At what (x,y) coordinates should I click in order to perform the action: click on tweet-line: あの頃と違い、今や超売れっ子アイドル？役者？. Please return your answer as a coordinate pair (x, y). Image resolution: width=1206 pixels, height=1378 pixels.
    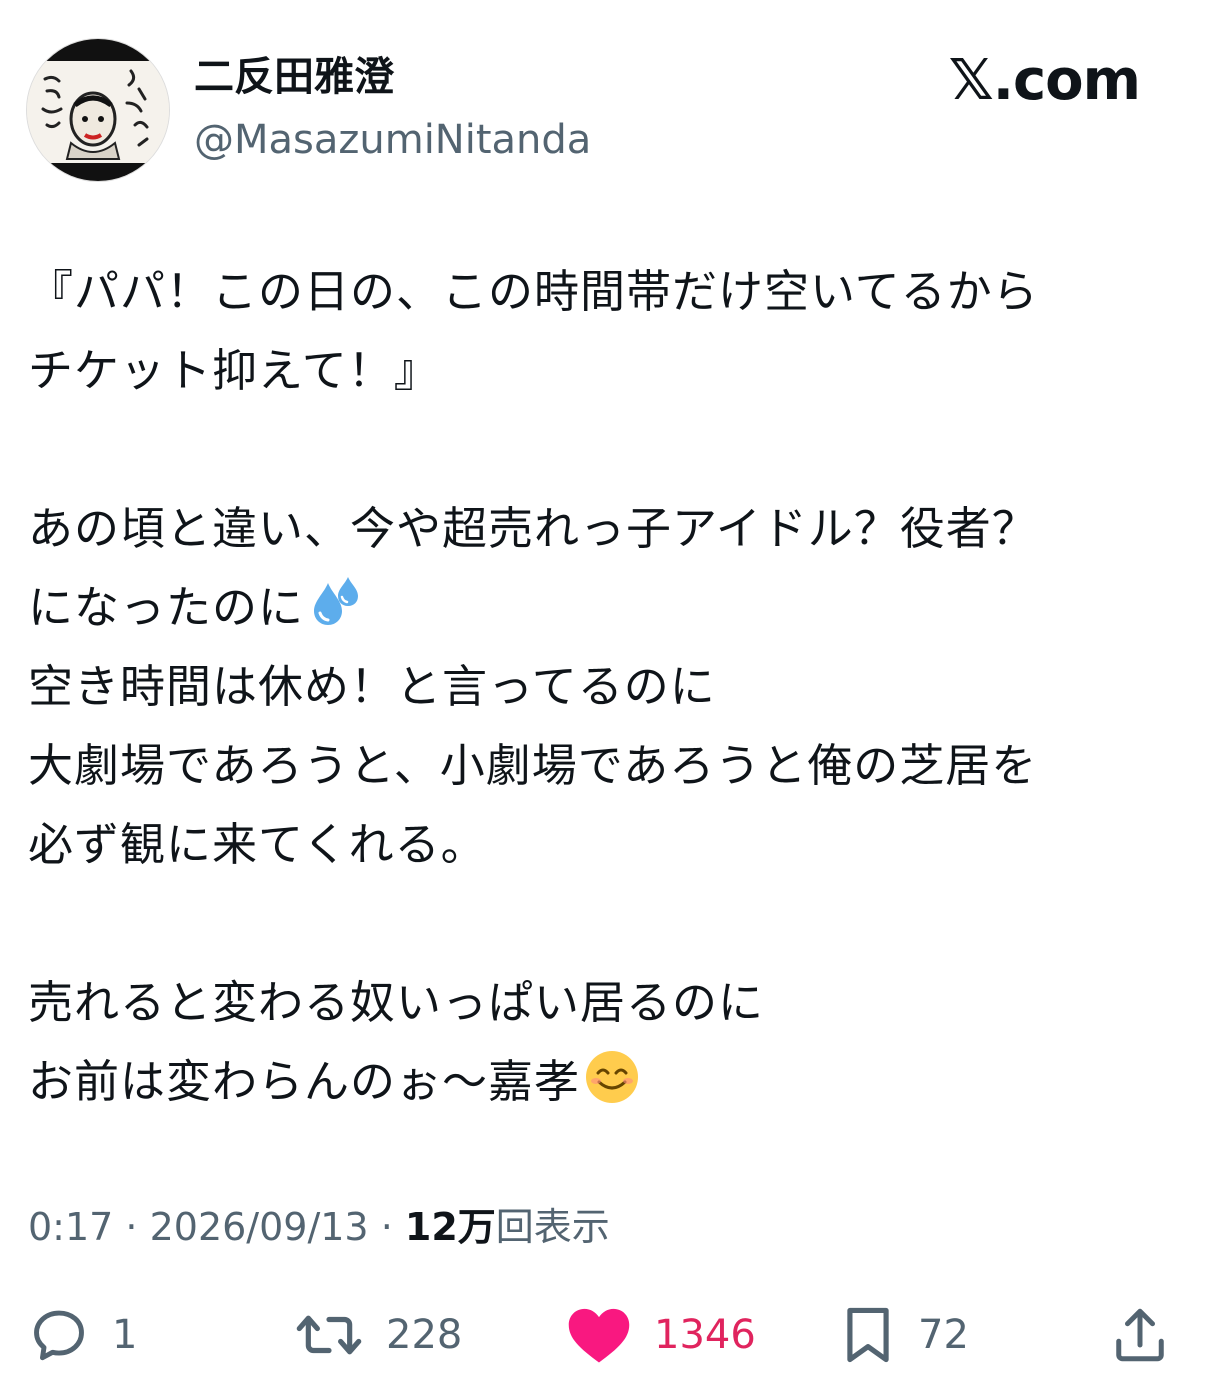
    Looking at the image, I should click on (533, 528).